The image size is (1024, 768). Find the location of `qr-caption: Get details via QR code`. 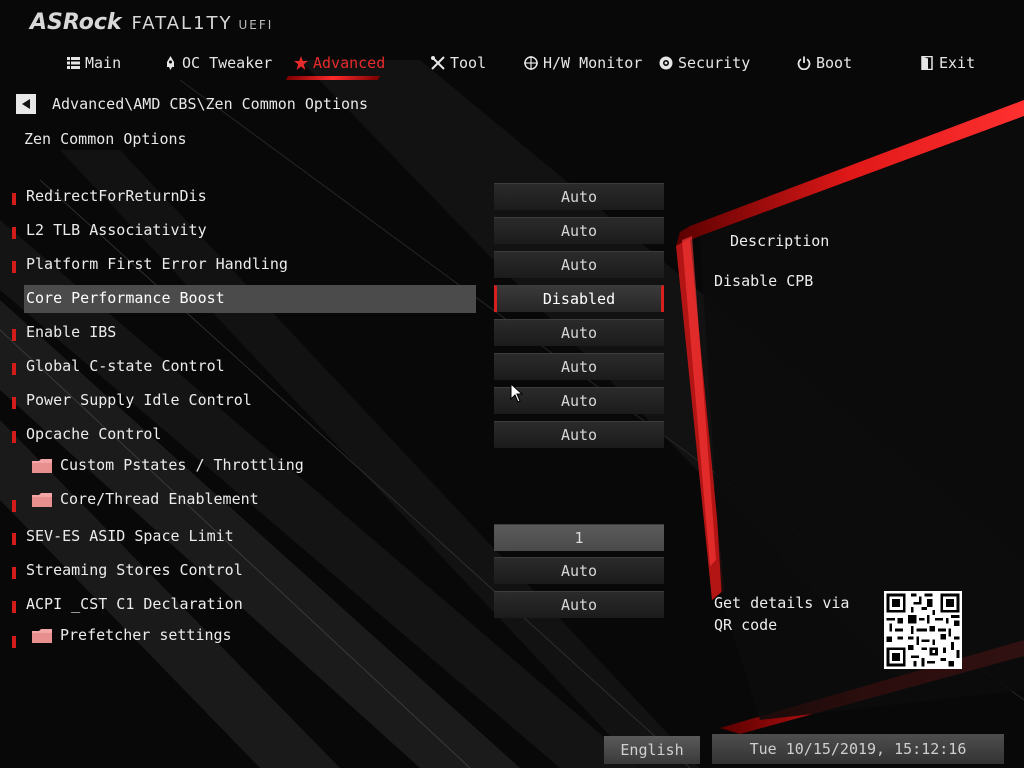

qr-caption: Get details via QR code is located at coordinates (782, 614).